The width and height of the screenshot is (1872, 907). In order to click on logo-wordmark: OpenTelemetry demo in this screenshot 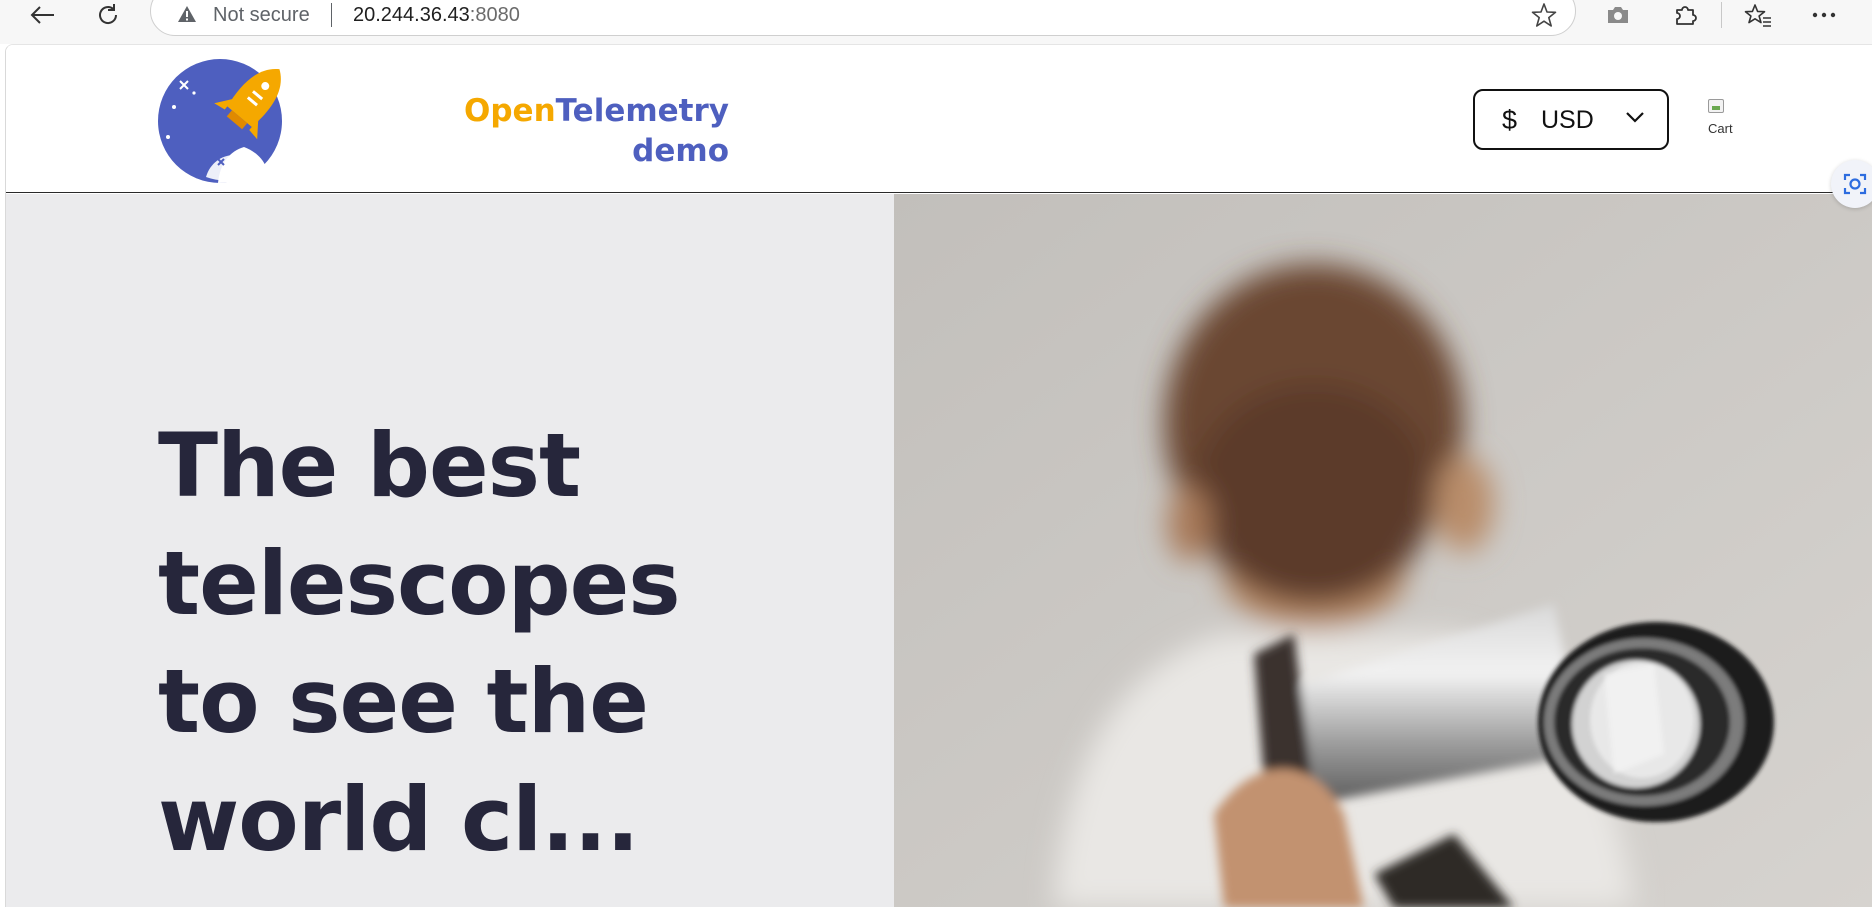, I will do `click(596, 131)`.